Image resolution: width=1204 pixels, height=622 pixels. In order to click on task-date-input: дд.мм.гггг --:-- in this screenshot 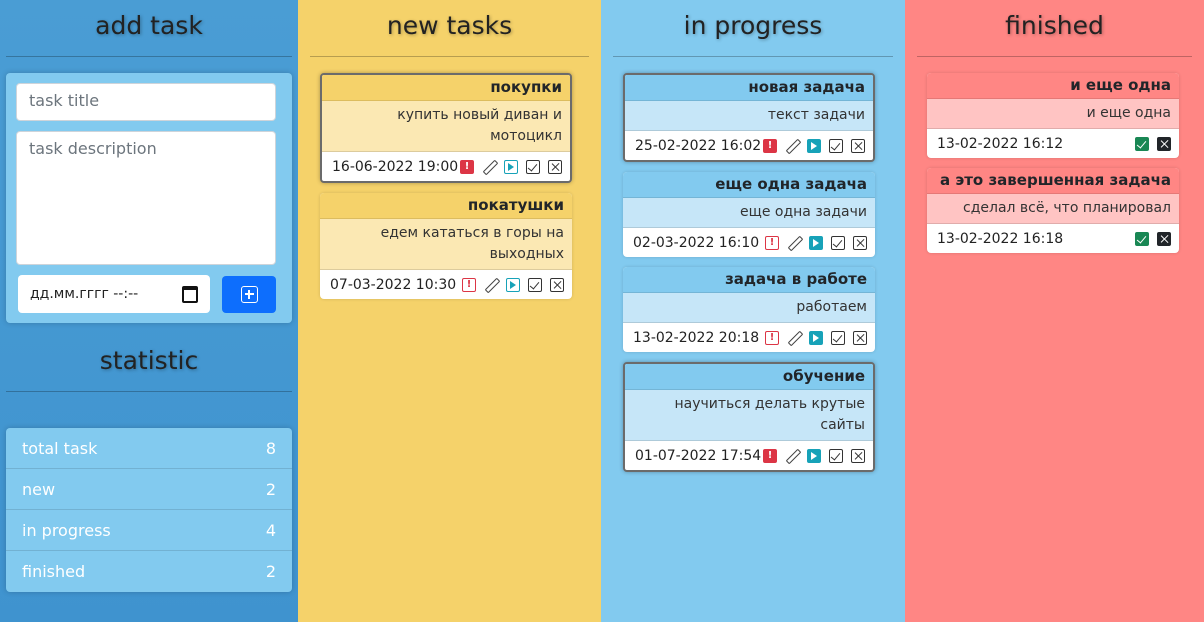, I will do `click(114, 294)`.